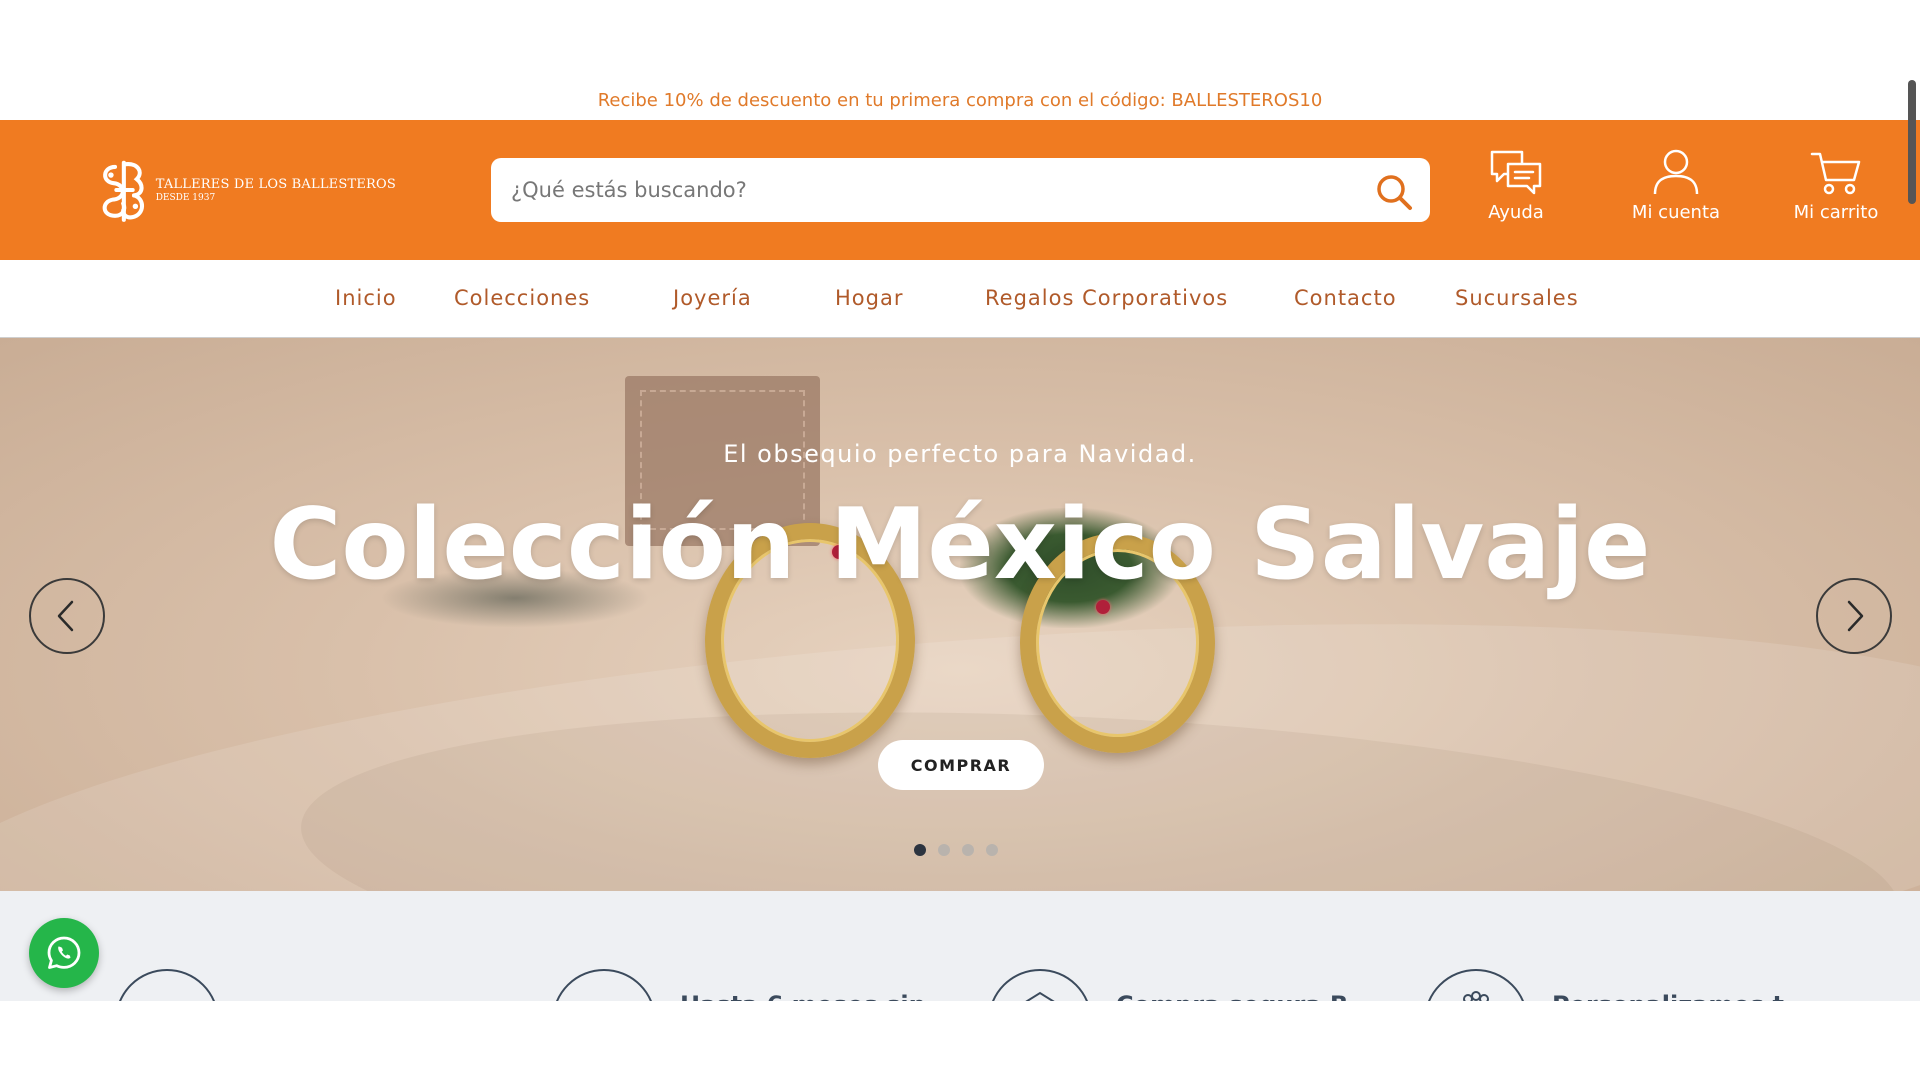 This screenshot has height=1079, width=1920. Describe the element at coordinates (185, 198) in the screenshot. I see `logo-since: DESDE 1937` at that location.